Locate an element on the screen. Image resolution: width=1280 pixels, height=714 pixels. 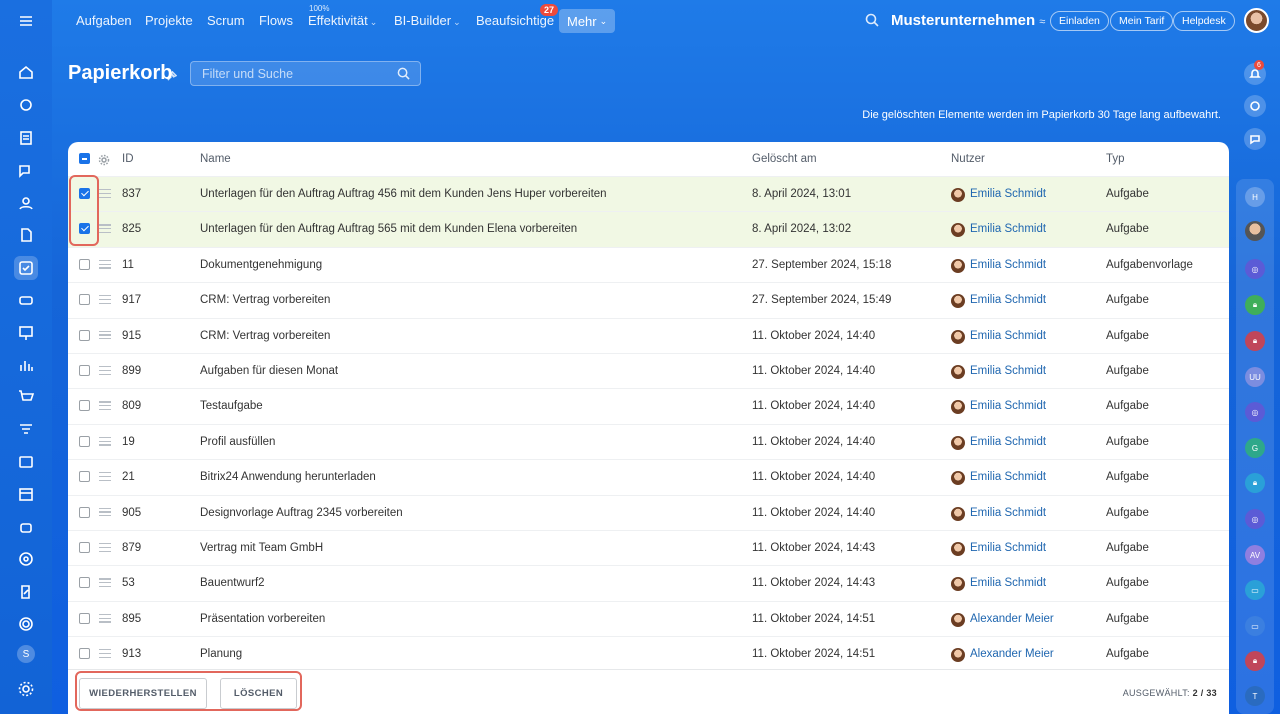
tasks-icon is located at coordinates (26, 268).